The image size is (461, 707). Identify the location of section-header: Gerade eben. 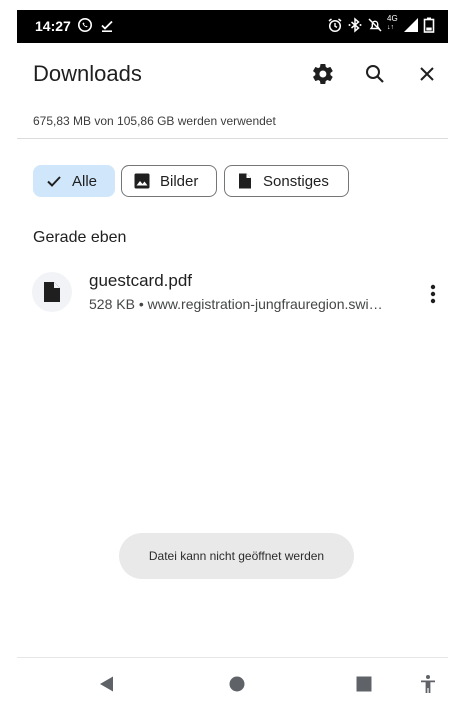
(80, 237).